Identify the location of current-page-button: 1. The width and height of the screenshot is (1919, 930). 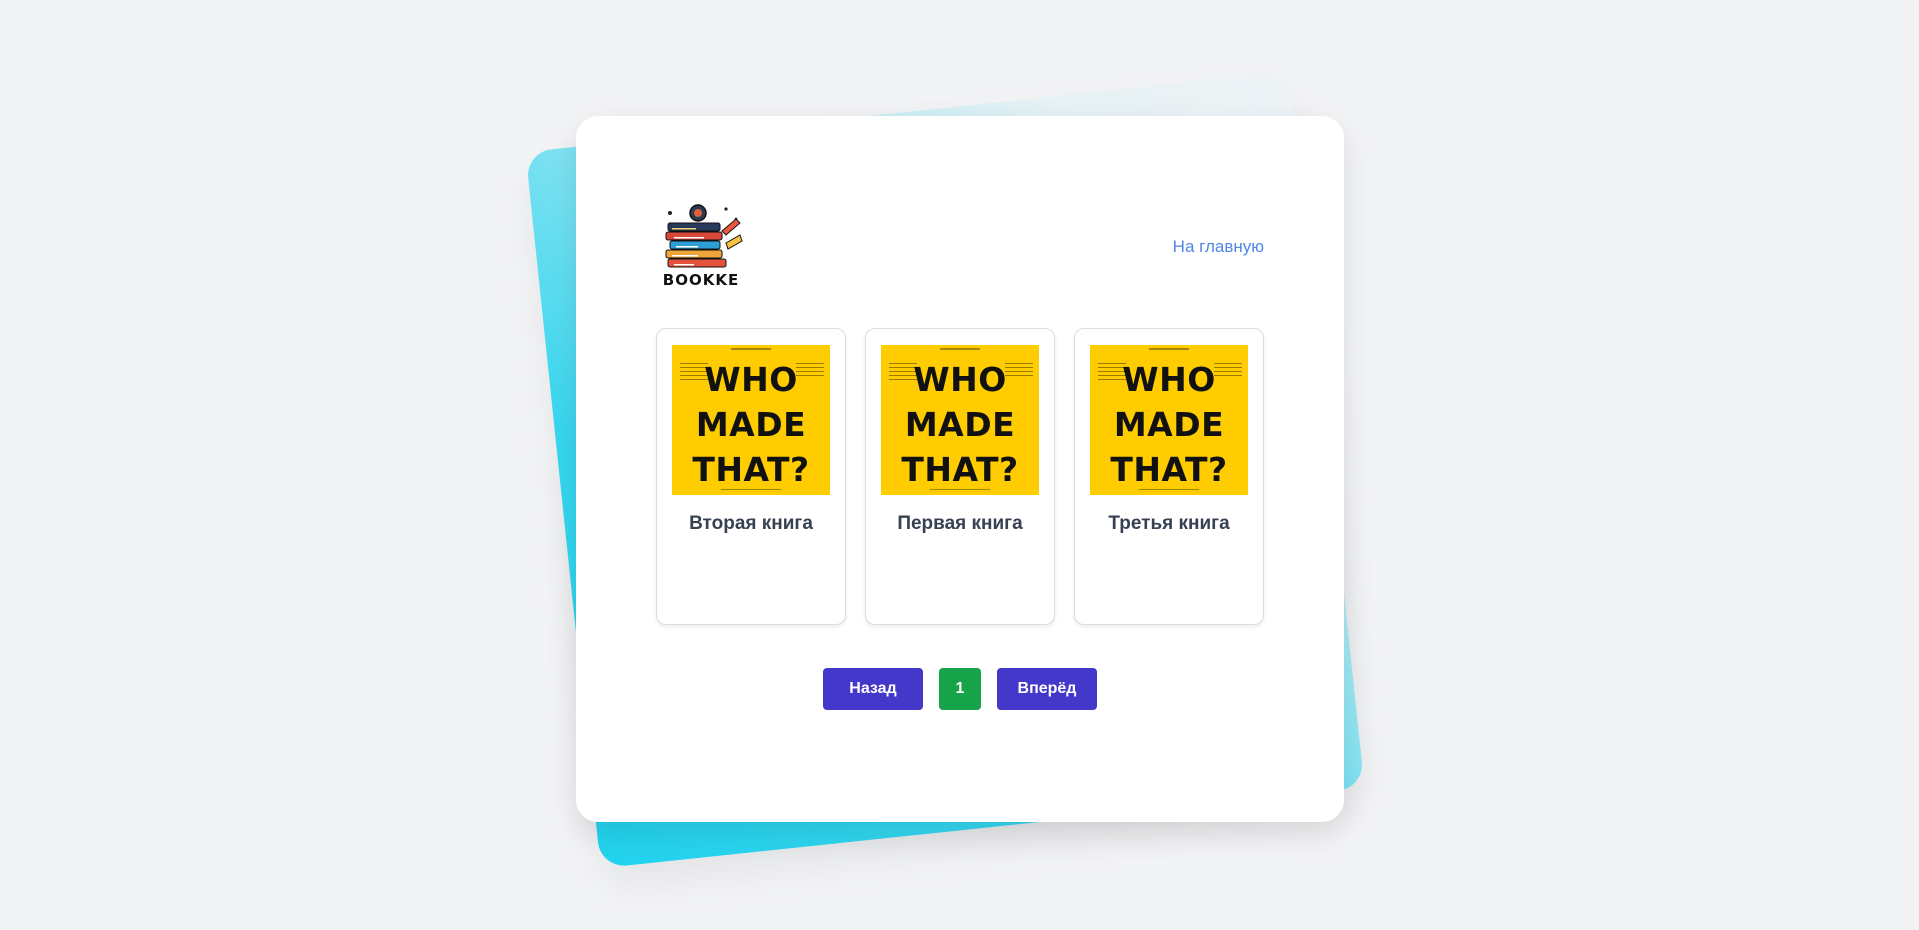
(960, 689).